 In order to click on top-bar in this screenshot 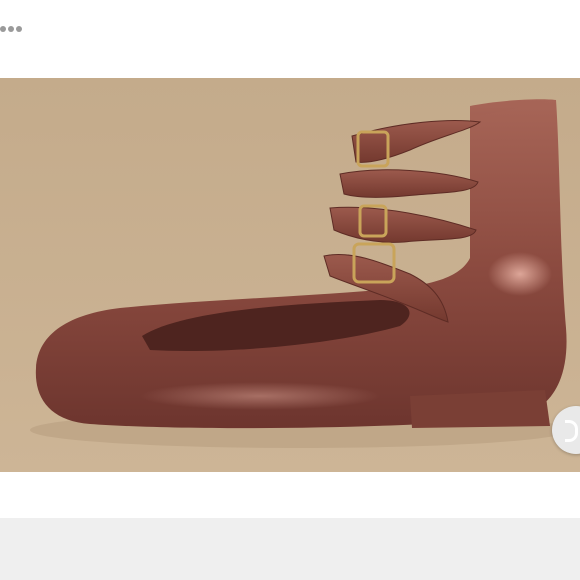, I will do `click(290, 39)`.